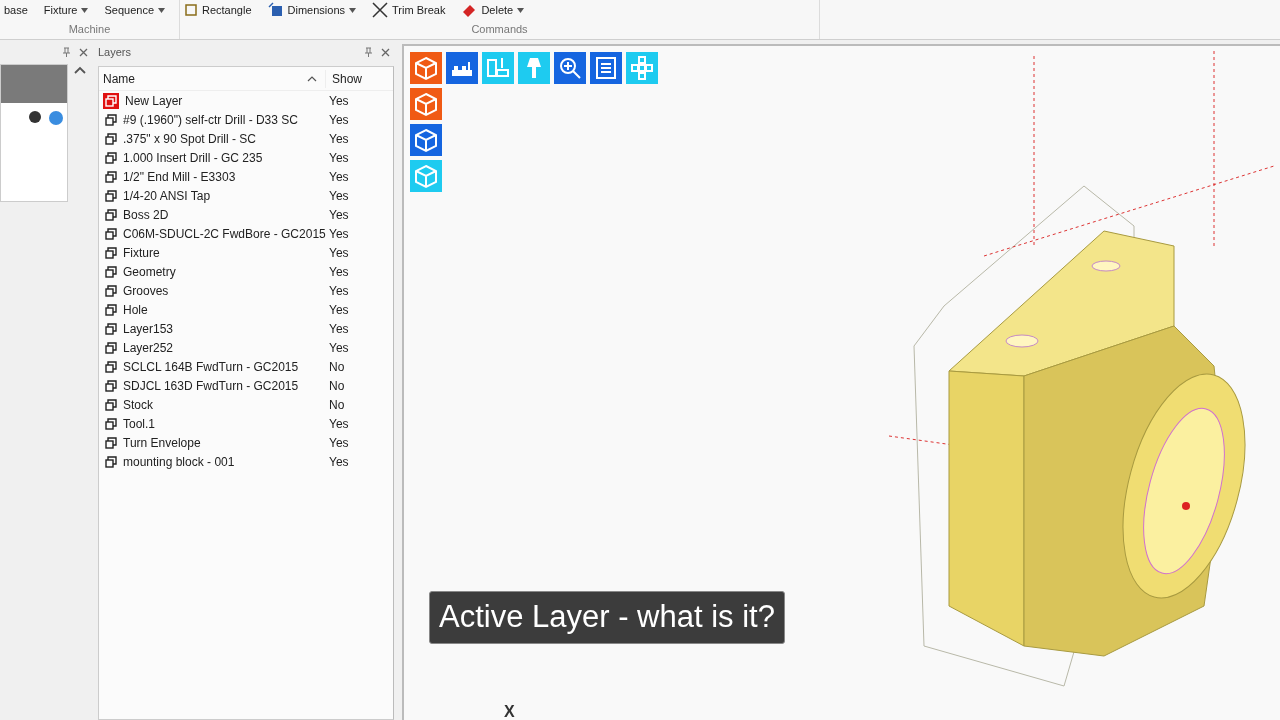  I want to click on caption: Active Layer - what is it?, so click(607, 617).